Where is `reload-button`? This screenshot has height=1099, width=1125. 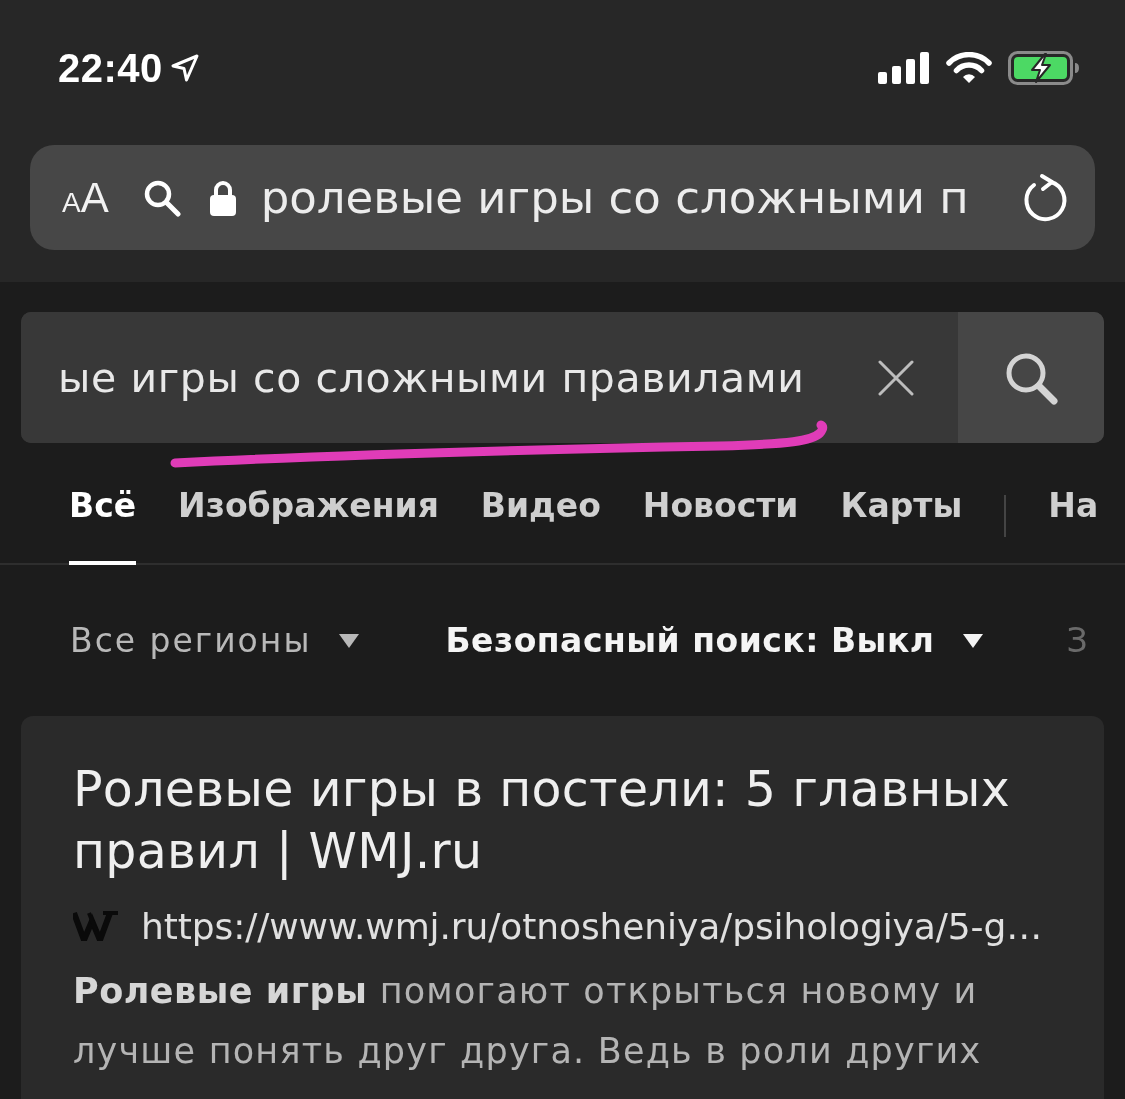
reload-button is located at coordinates (1045, 197).